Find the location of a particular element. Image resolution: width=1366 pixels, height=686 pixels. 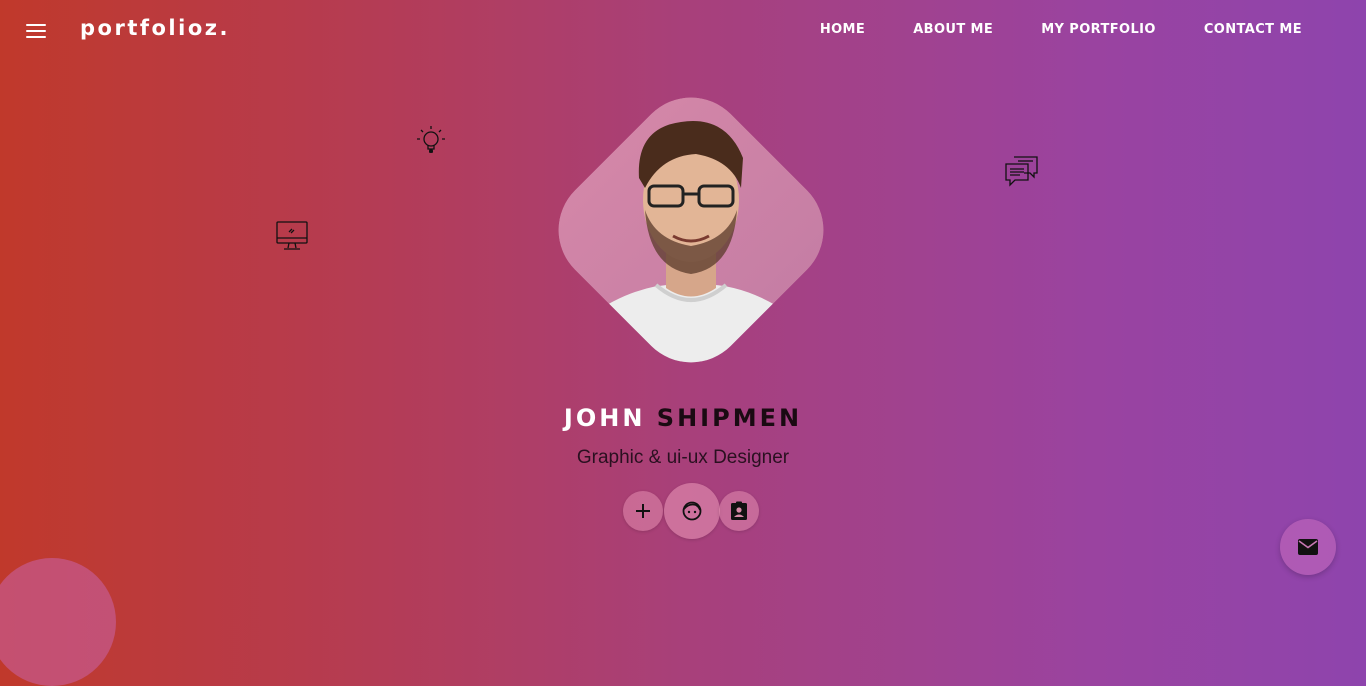

nav-contact-me: CONTACT ME is located at coordinates (1253, 29).